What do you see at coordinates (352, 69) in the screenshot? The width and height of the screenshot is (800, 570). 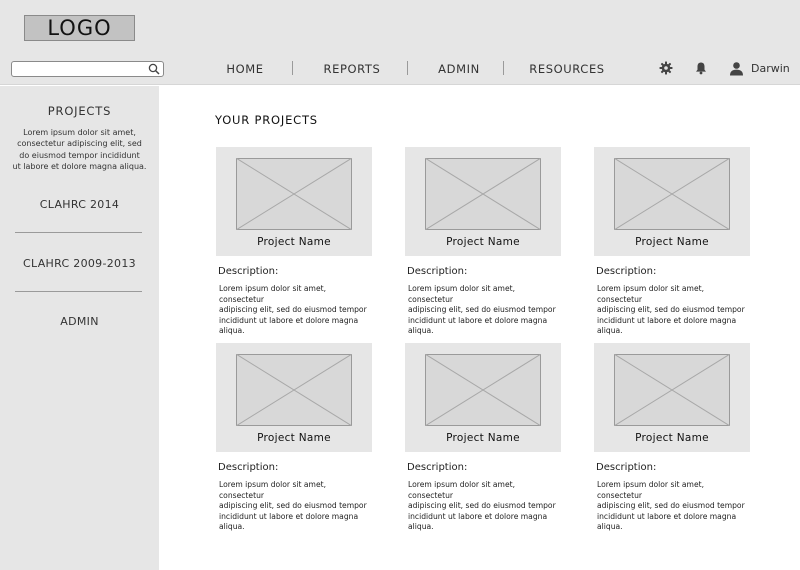 I see `nav-reports: REPORTS` at bounding box center [352, 69].